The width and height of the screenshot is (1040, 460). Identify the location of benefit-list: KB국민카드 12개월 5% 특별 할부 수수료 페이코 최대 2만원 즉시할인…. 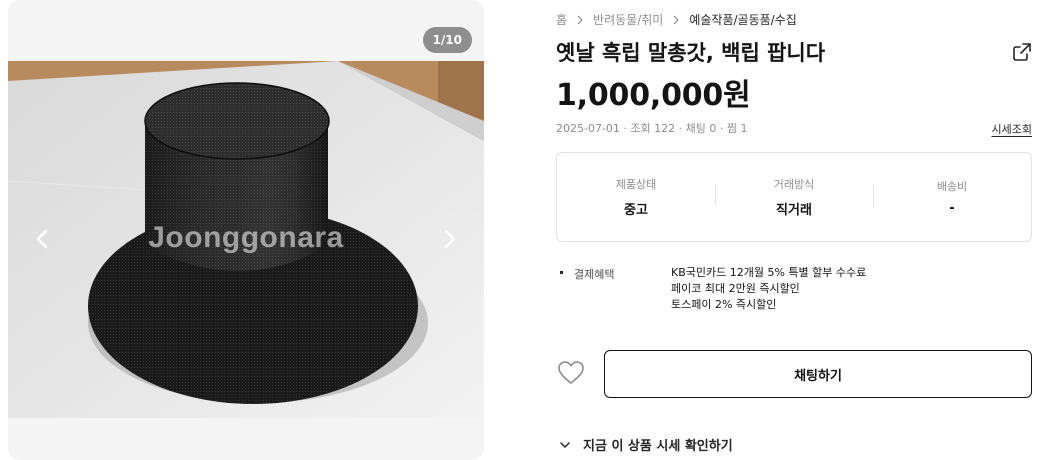
(768, 289).